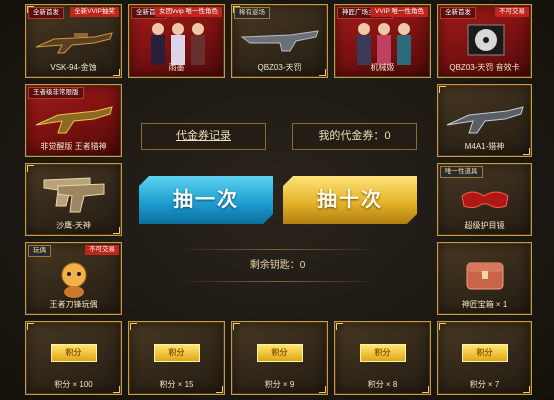  I want to click on chest-icon, so click(485, 276).